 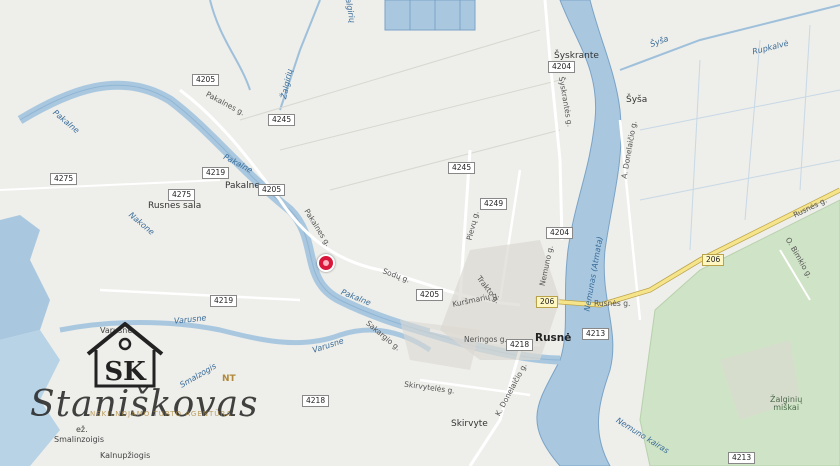 I want to click on place-rusnes-sala: Rusnes sala, so click(x=175, y=206).